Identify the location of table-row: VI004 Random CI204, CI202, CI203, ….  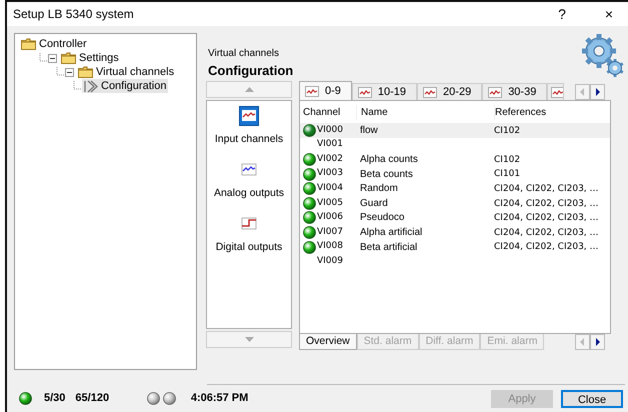
(455, 188).